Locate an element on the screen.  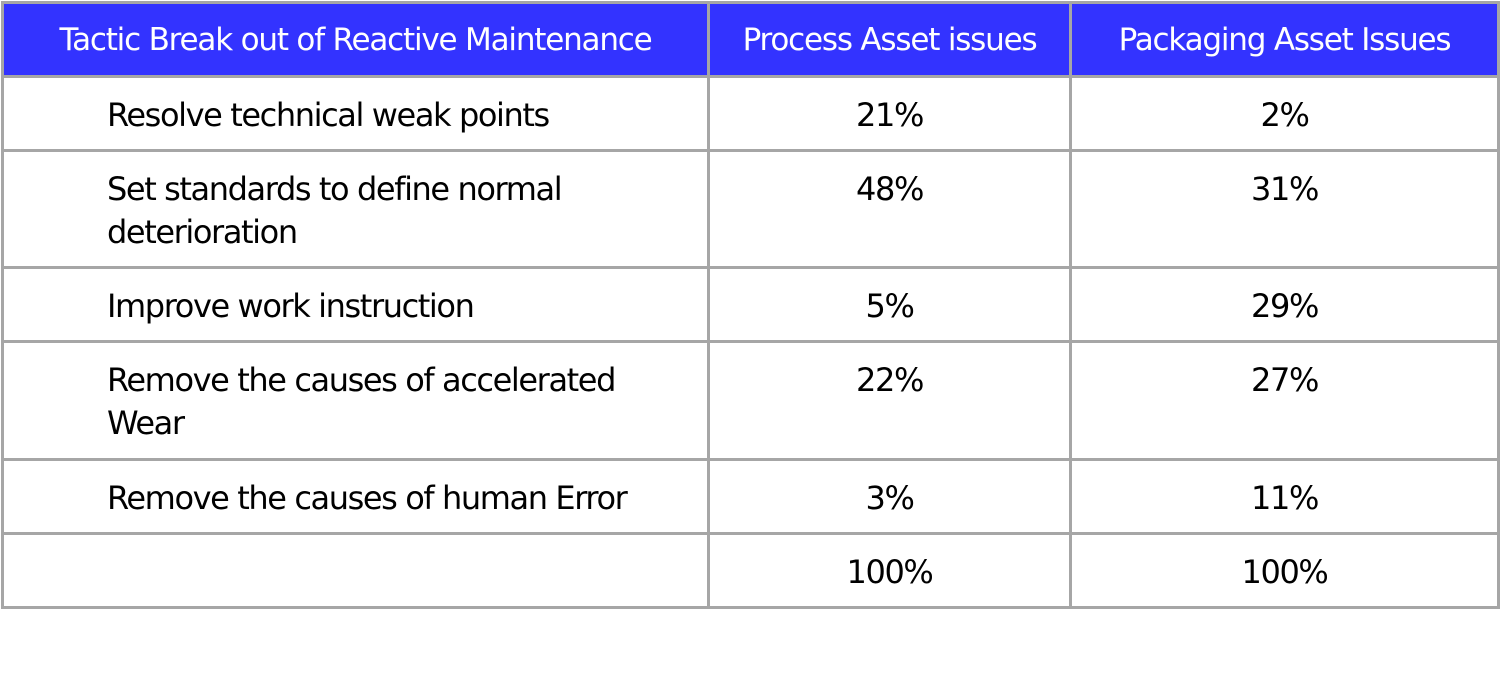
packaging-value-cell: 11% is located at coordinates (1284, 496).